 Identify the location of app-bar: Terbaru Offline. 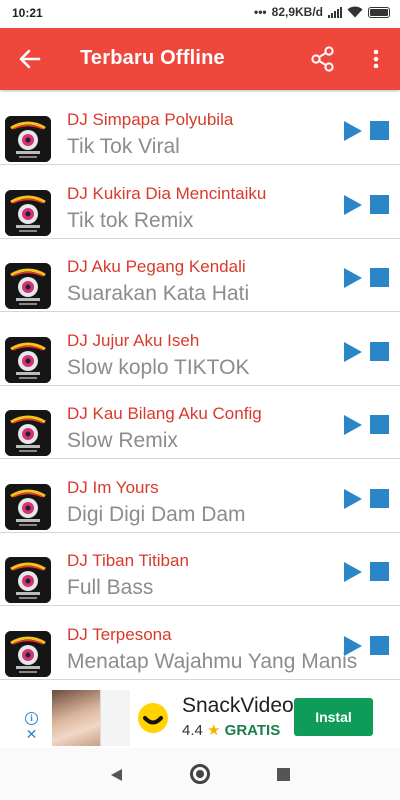
(200, 59).